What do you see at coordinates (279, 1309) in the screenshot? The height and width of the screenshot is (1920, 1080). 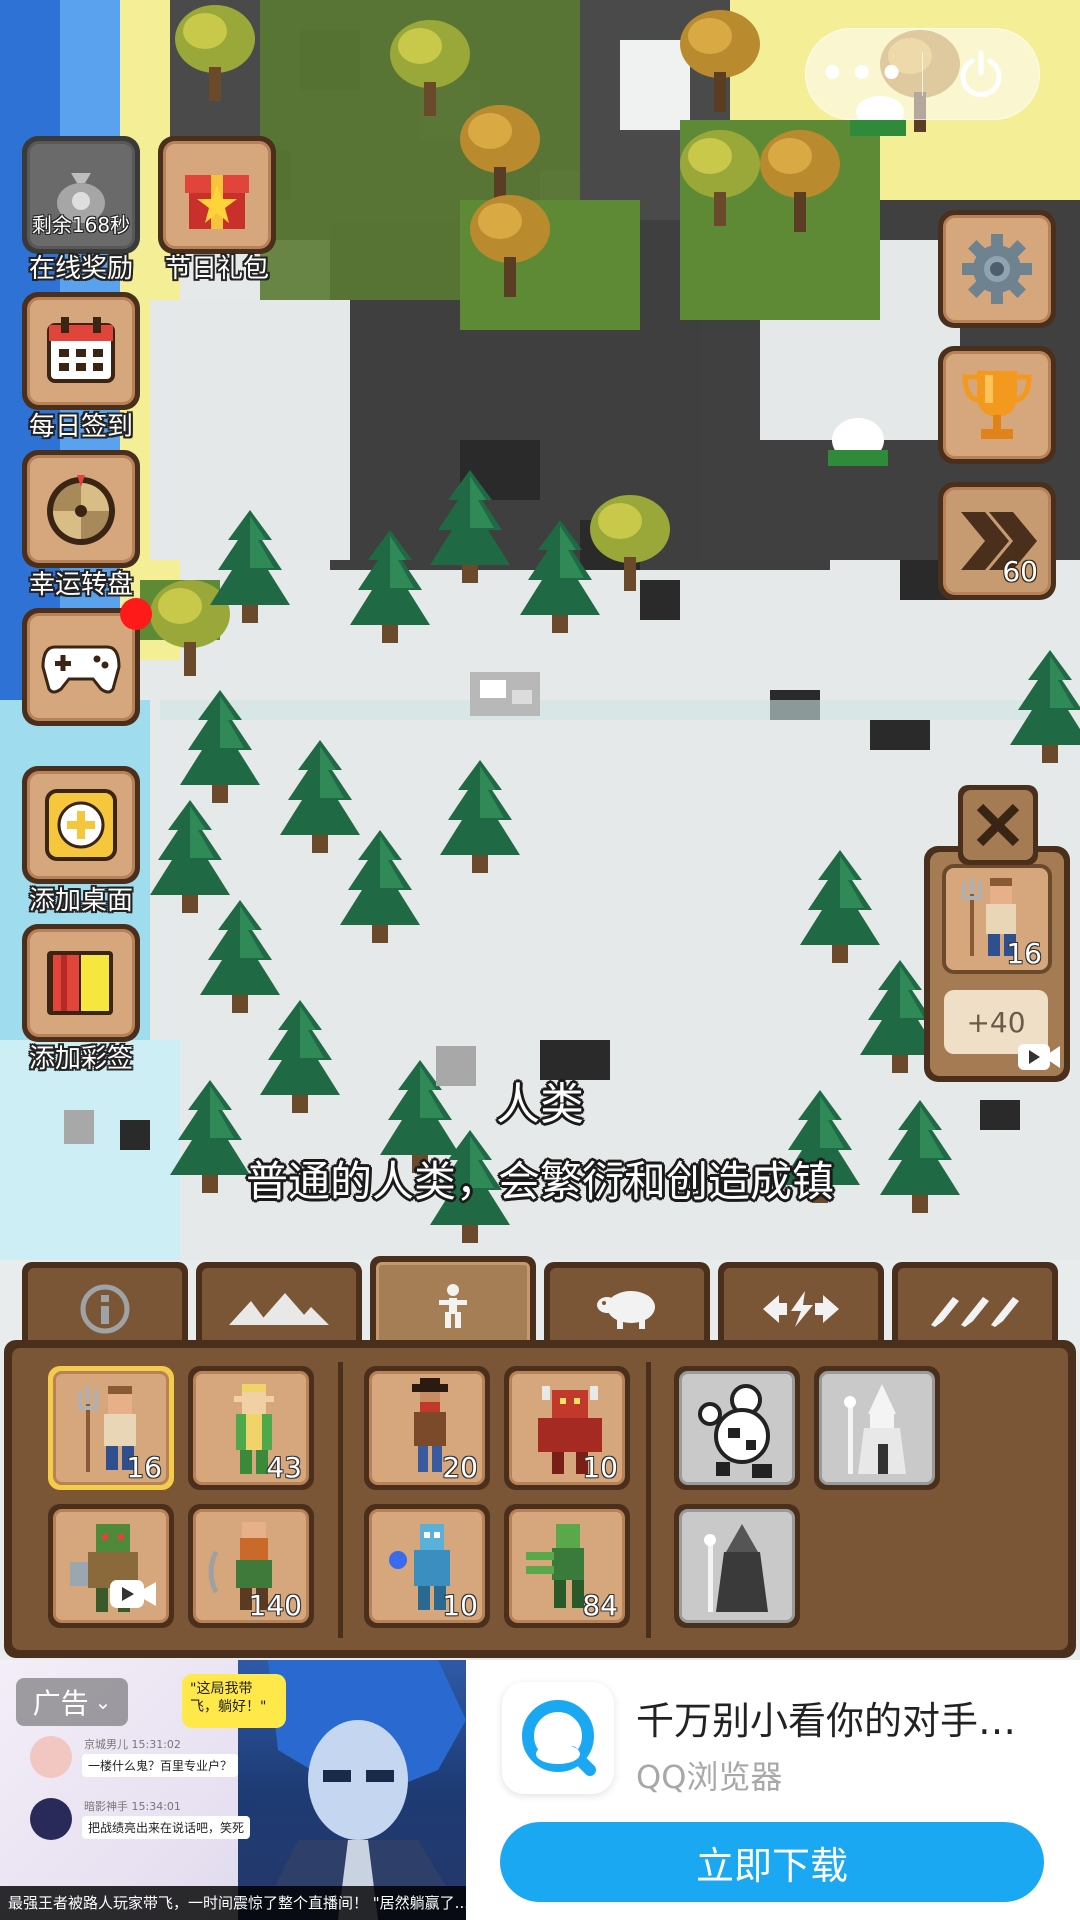 I see `mountains-icon` at bounding box center [279, 1309].